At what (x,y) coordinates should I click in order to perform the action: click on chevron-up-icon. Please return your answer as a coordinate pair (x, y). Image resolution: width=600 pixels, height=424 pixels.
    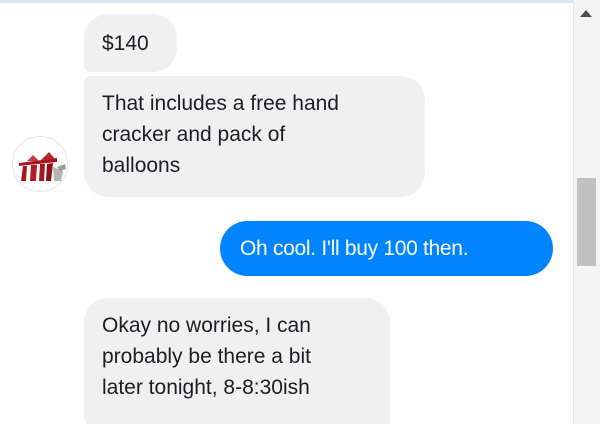
    Looking at the image, I should click on (586, 13).